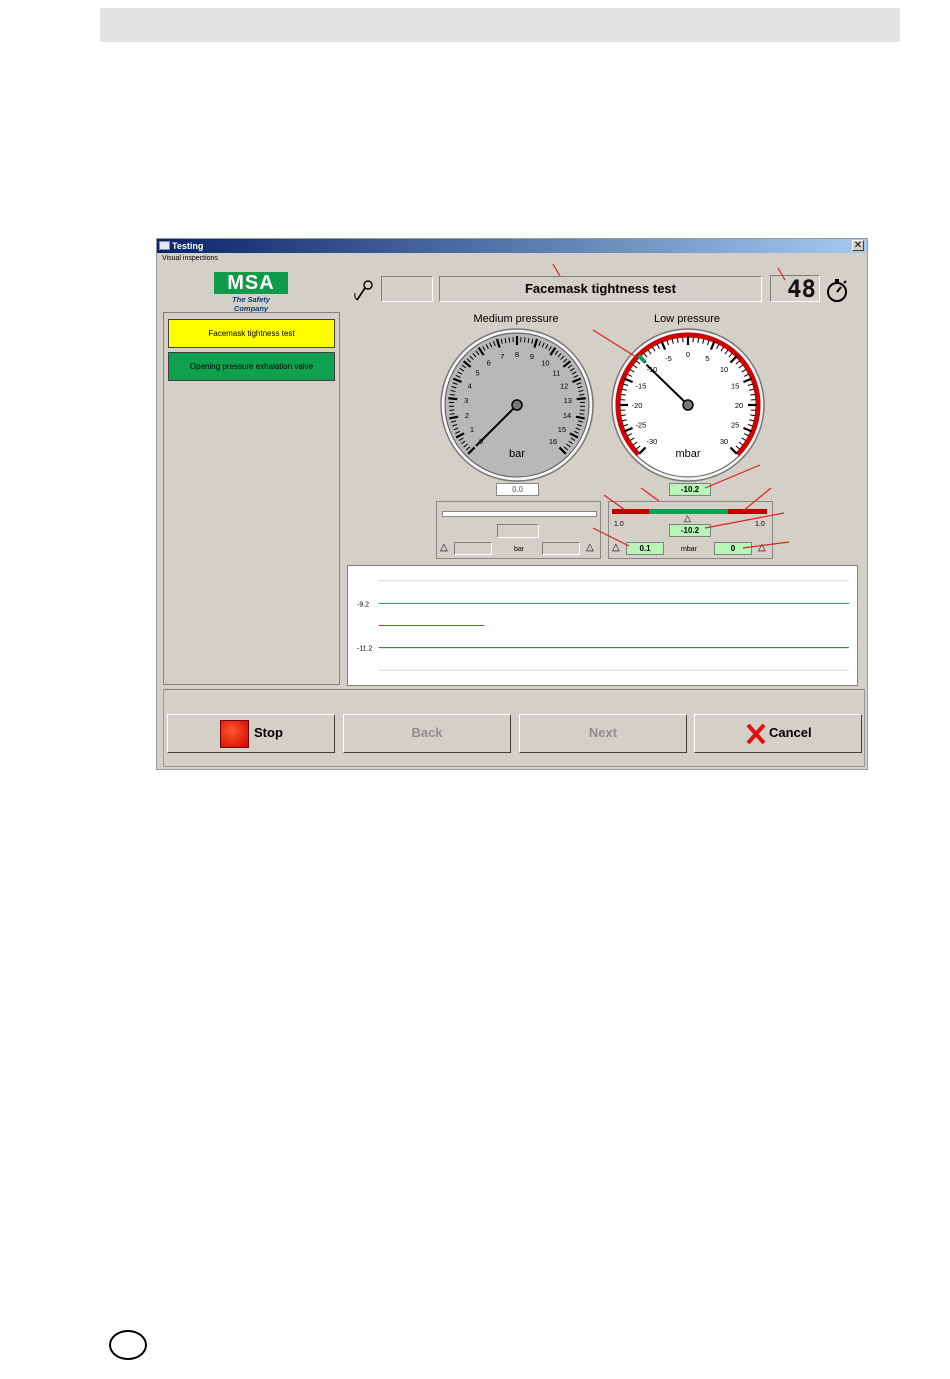  What do you see at coordinates (188, 246) in the screenshot?
I see `window-title: Testing` at bounding box center [188, 246].